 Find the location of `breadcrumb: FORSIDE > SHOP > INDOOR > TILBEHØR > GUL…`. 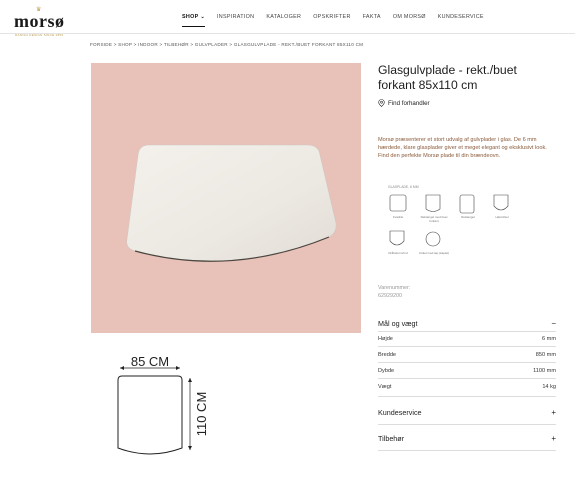

breadcrumb: FORSIDE > SHOP > INDOOR > TILBEHØR > GUL… is located at coordinates (226, 44).